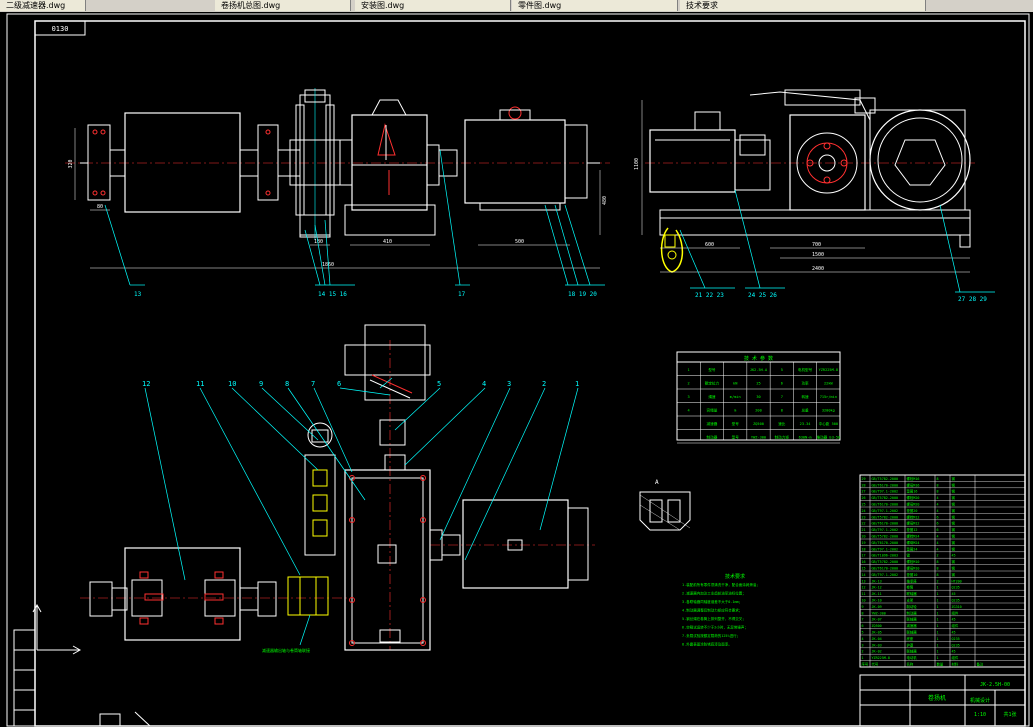 Image resolution: width=1033 pixels, height=727 pixels. Describe the element at coordinates (287, 384) in the screenshot. I see `svg-text: 8` at that location.